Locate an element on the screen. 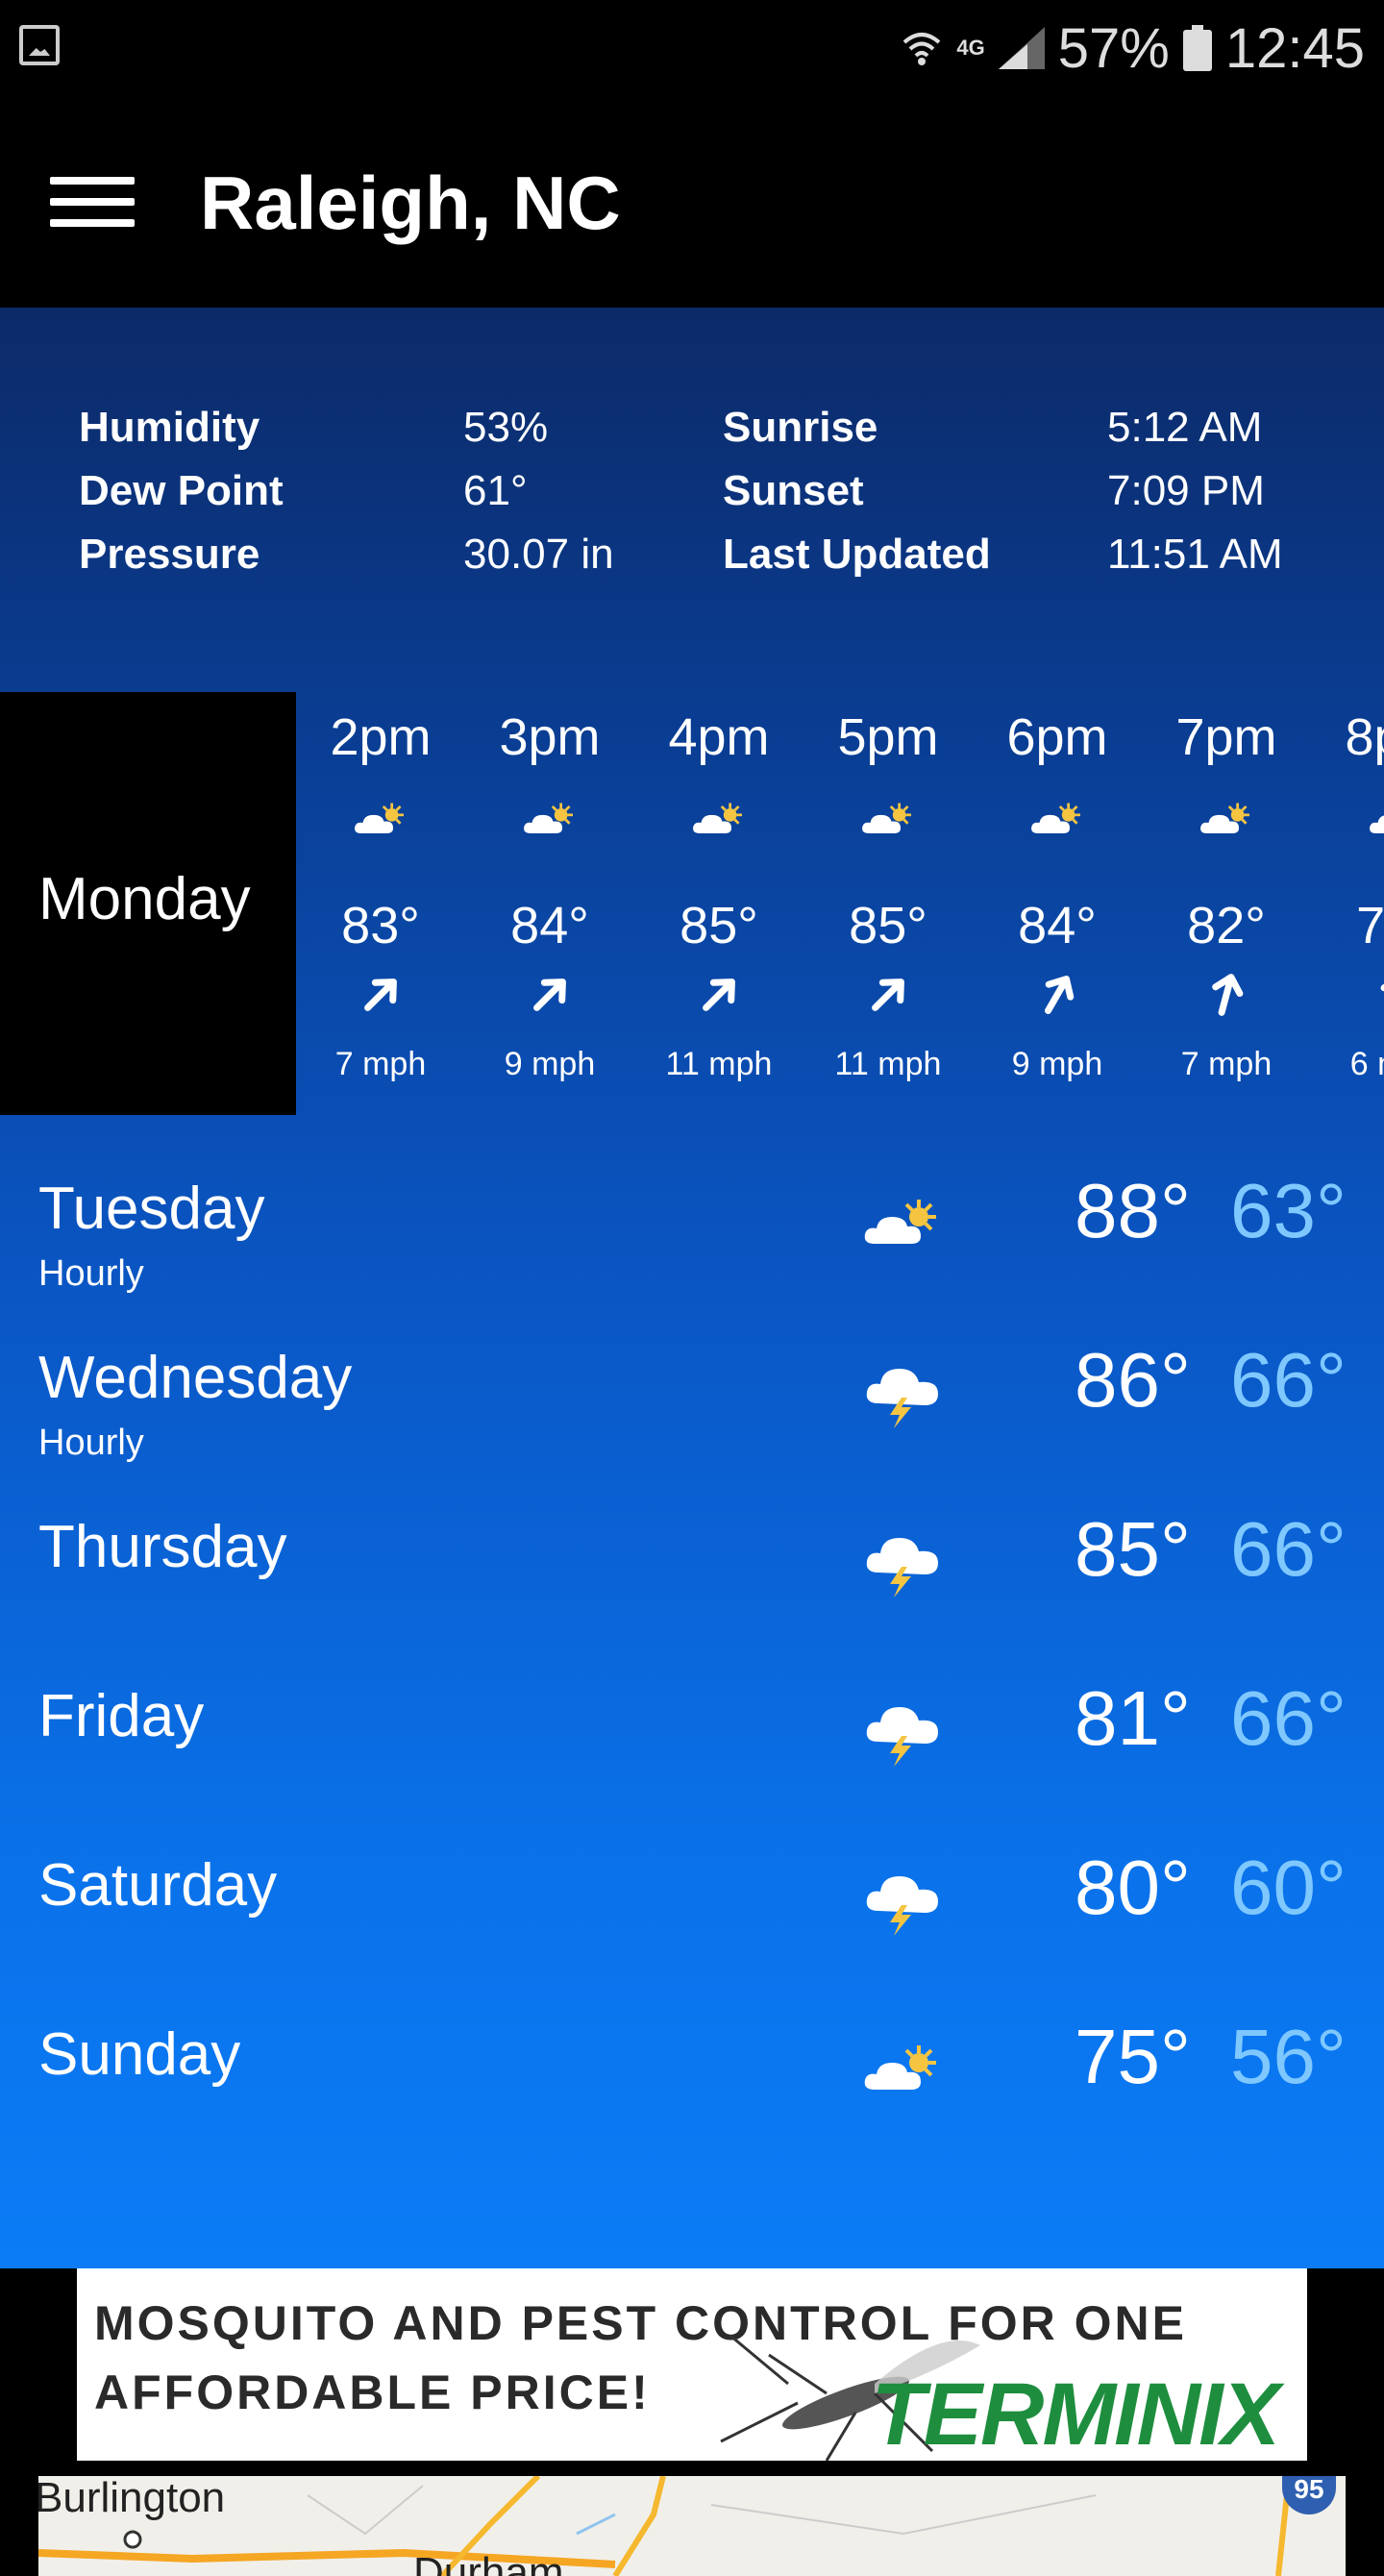 The image size is (1384, 2576). dew-point-value: 61° is located at coordinates (495, 490).